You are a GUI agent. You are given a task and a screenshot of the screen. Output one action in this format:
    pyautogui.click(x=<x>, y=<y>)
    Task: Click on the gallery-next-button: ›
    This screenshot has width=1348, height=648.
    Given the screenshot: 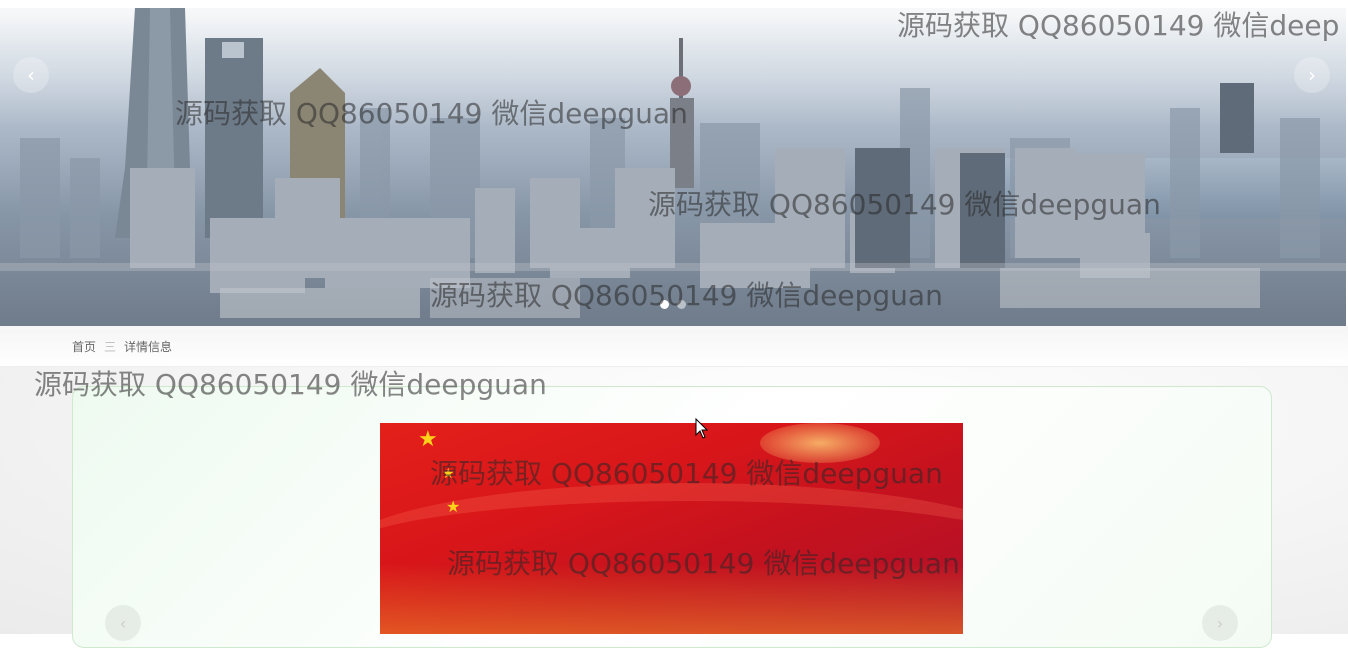 What is the action you would take?
    pyautogui.click(x=1220, y=623)
    